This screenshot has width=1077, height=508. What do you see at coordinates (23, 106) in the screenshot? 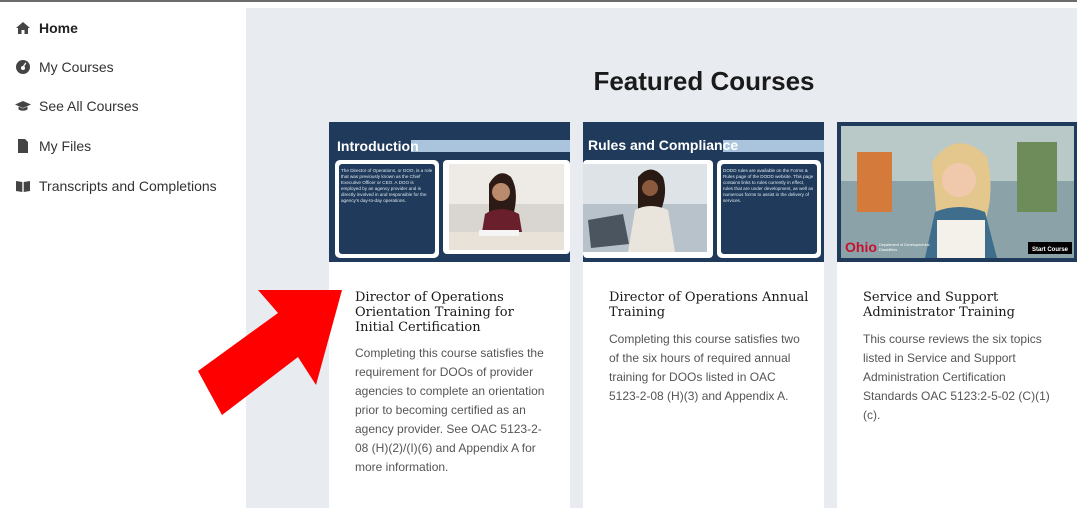
I see `graduation-cap-icon` at bounding box center [23, 106].